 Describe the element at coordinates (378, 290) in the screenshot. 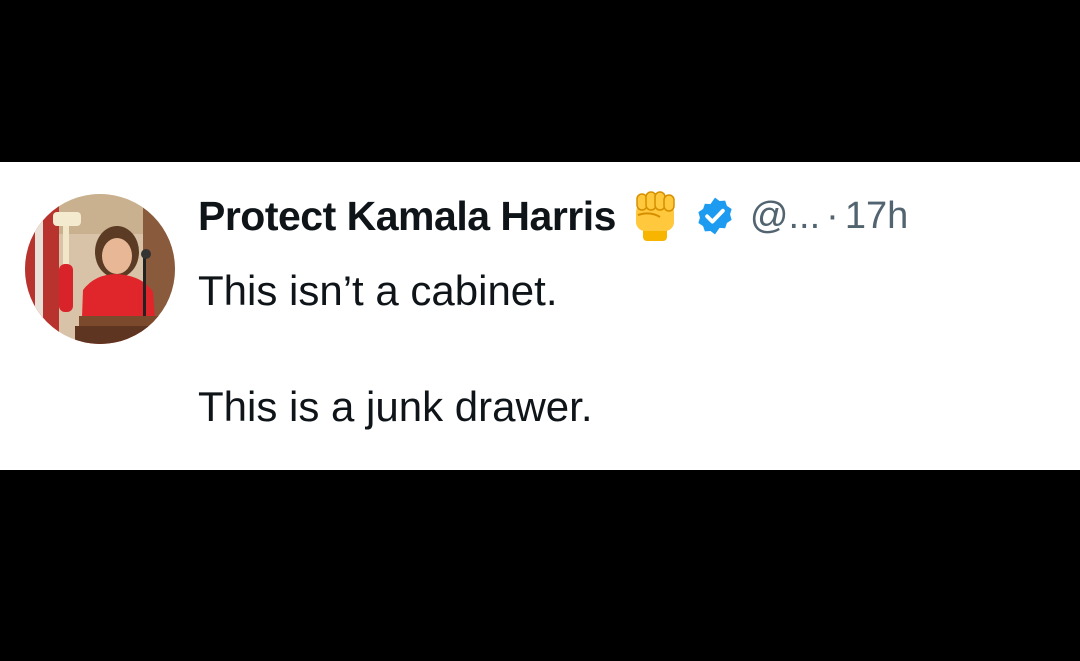

I see `tweet-text-line: This isn’t a cabinet.` at that location.